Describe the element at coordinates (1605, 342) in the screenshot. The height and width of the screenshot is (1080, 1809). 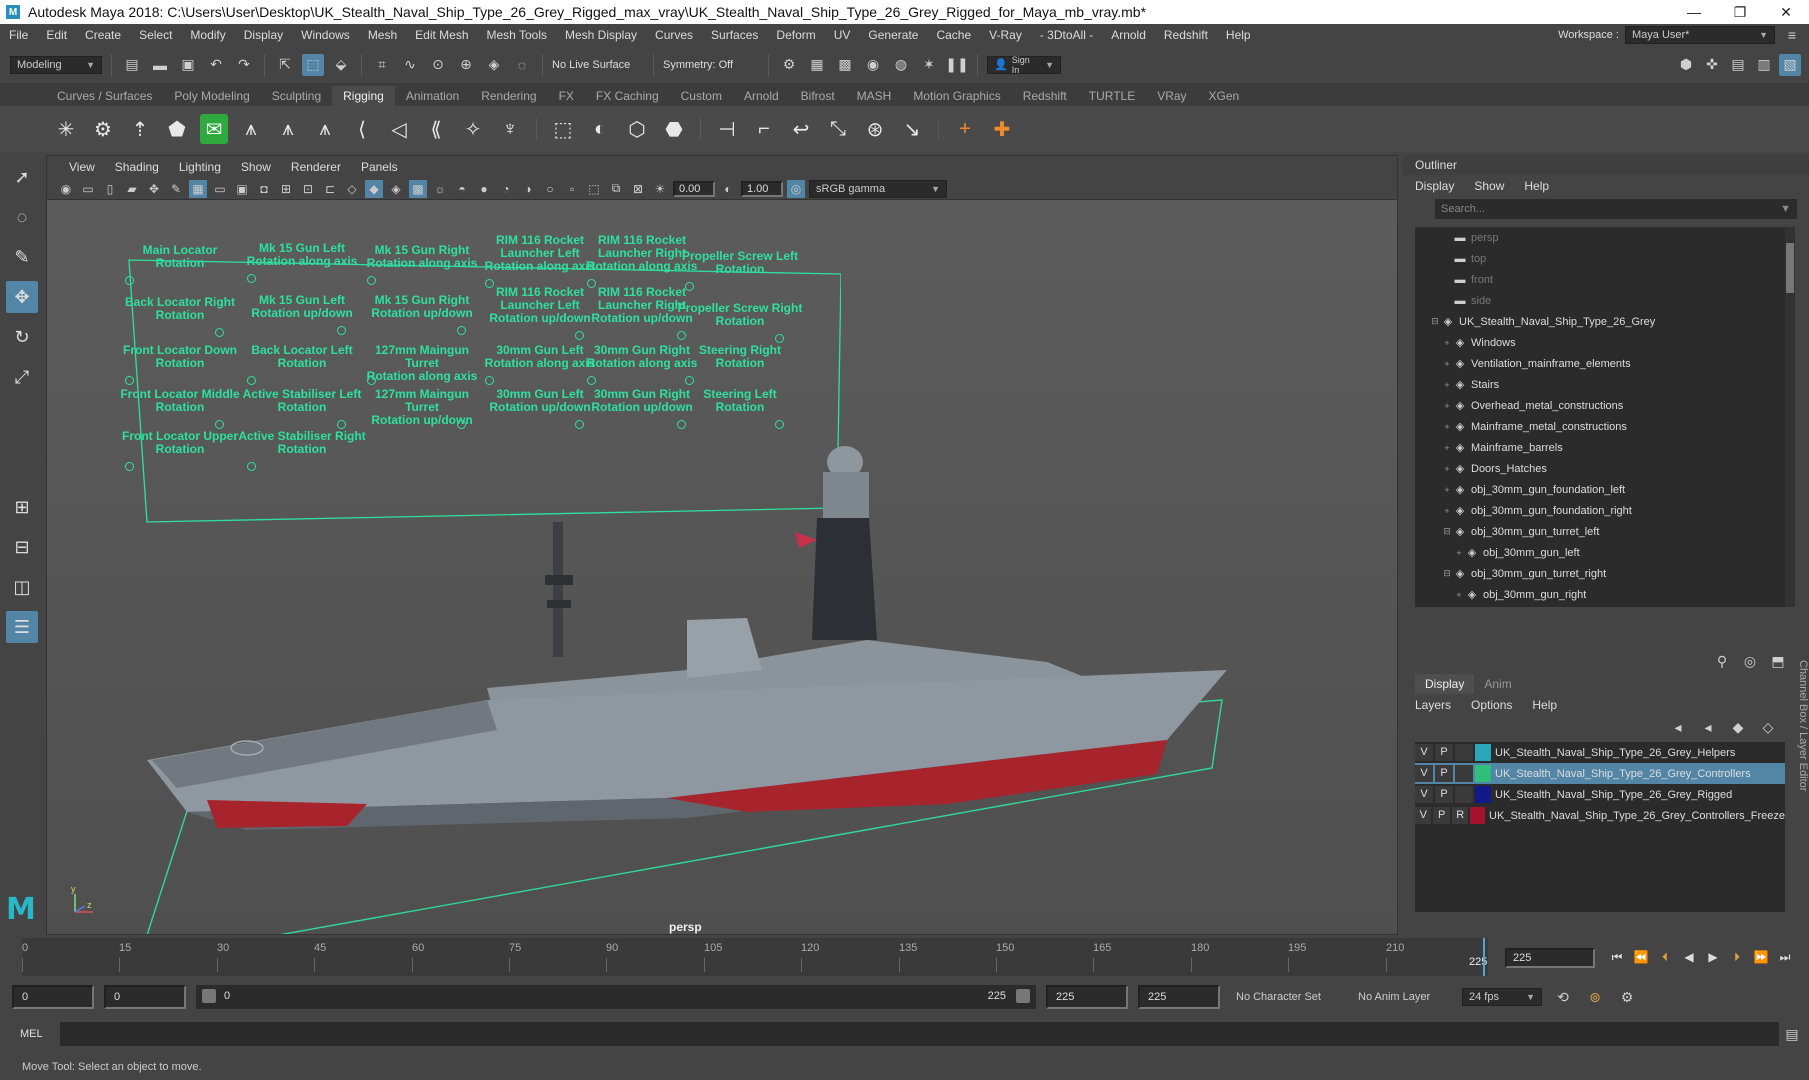
I see `outliner-row: + ◈ Windows` at that location.